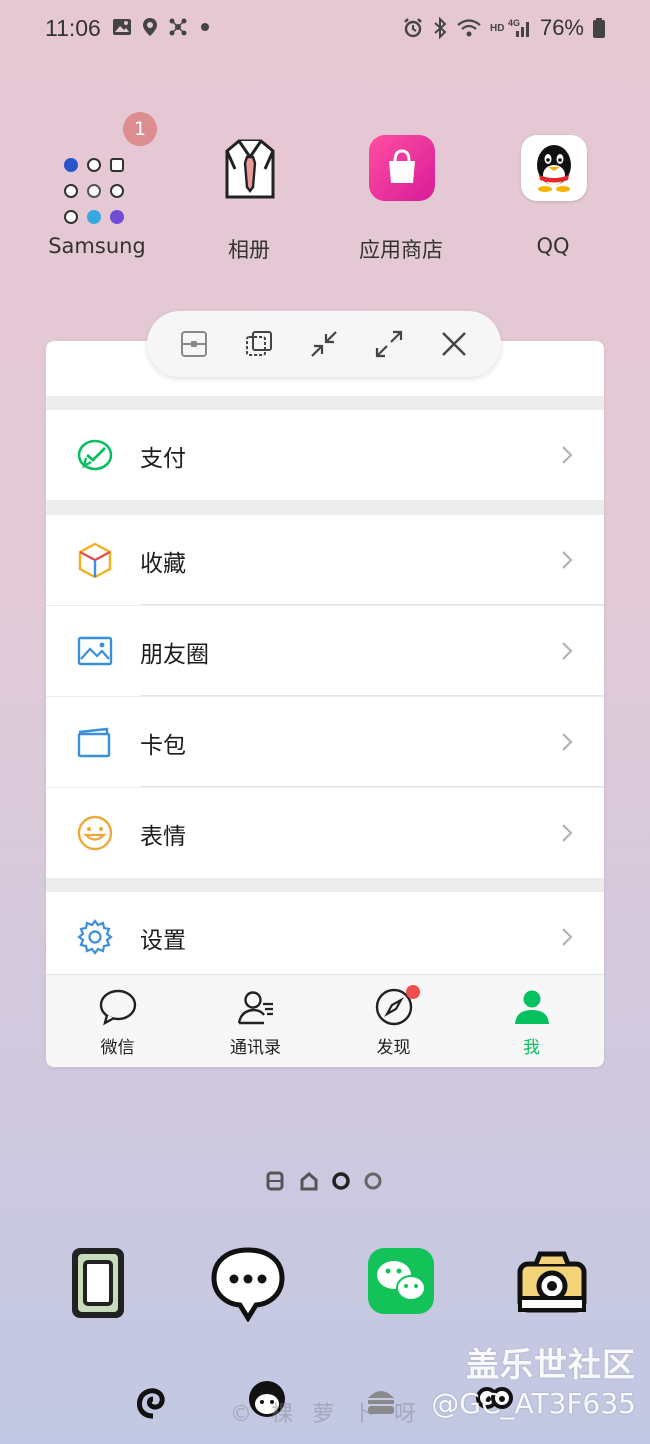 This screenshot has height=1444, width=650. Describe the element at coordinates (325, 833) in the screenshot. I see `menu-item-stickers: 表情` at that location.